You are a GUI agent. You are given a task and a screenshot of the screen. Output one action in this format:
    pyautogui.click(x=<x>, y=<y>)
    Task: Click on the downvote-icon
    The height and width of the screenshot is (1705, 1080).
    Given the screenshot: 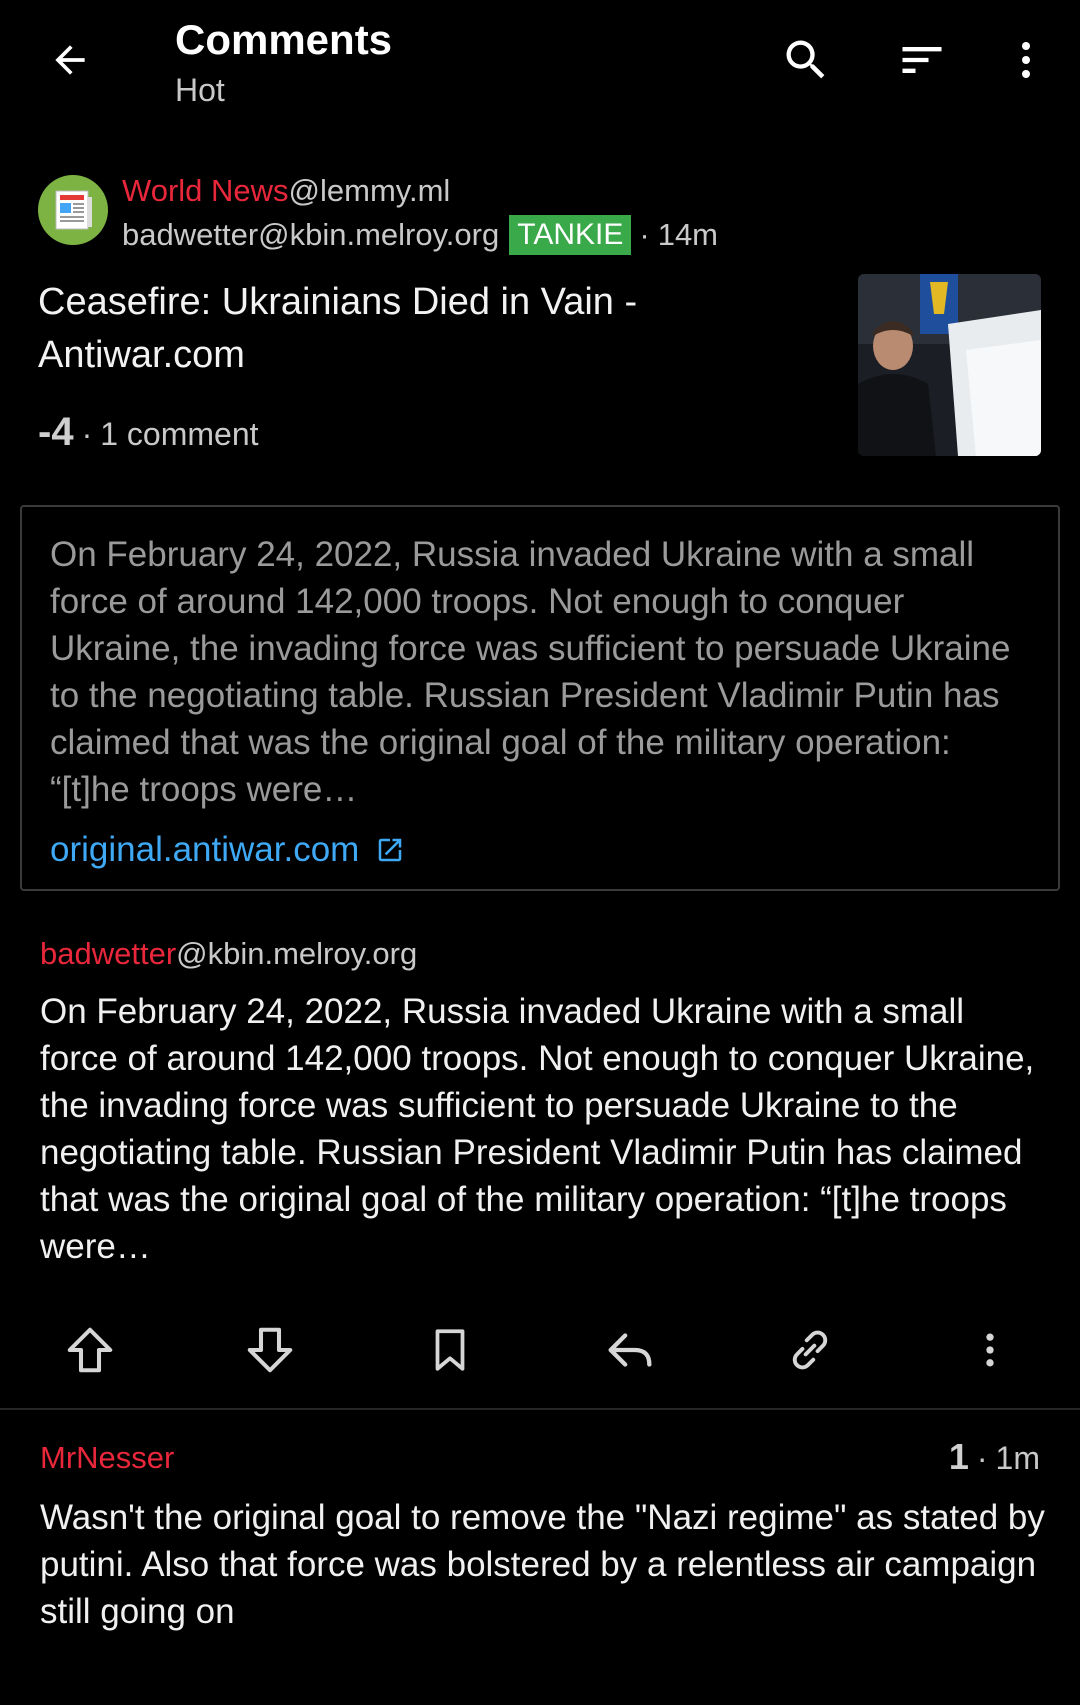 What is the action you would take?
    pyautogui.click(x=270, y=1350)
    